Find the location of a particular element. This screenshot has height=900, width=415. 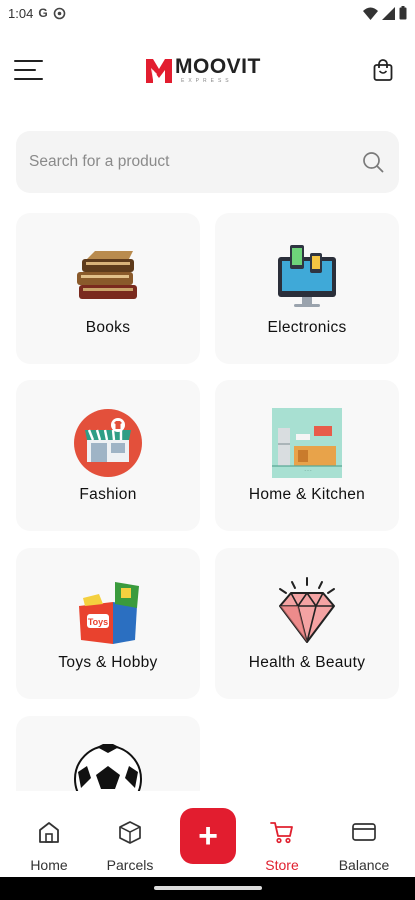

plus-icon: + is located at coordinates (208, 836).